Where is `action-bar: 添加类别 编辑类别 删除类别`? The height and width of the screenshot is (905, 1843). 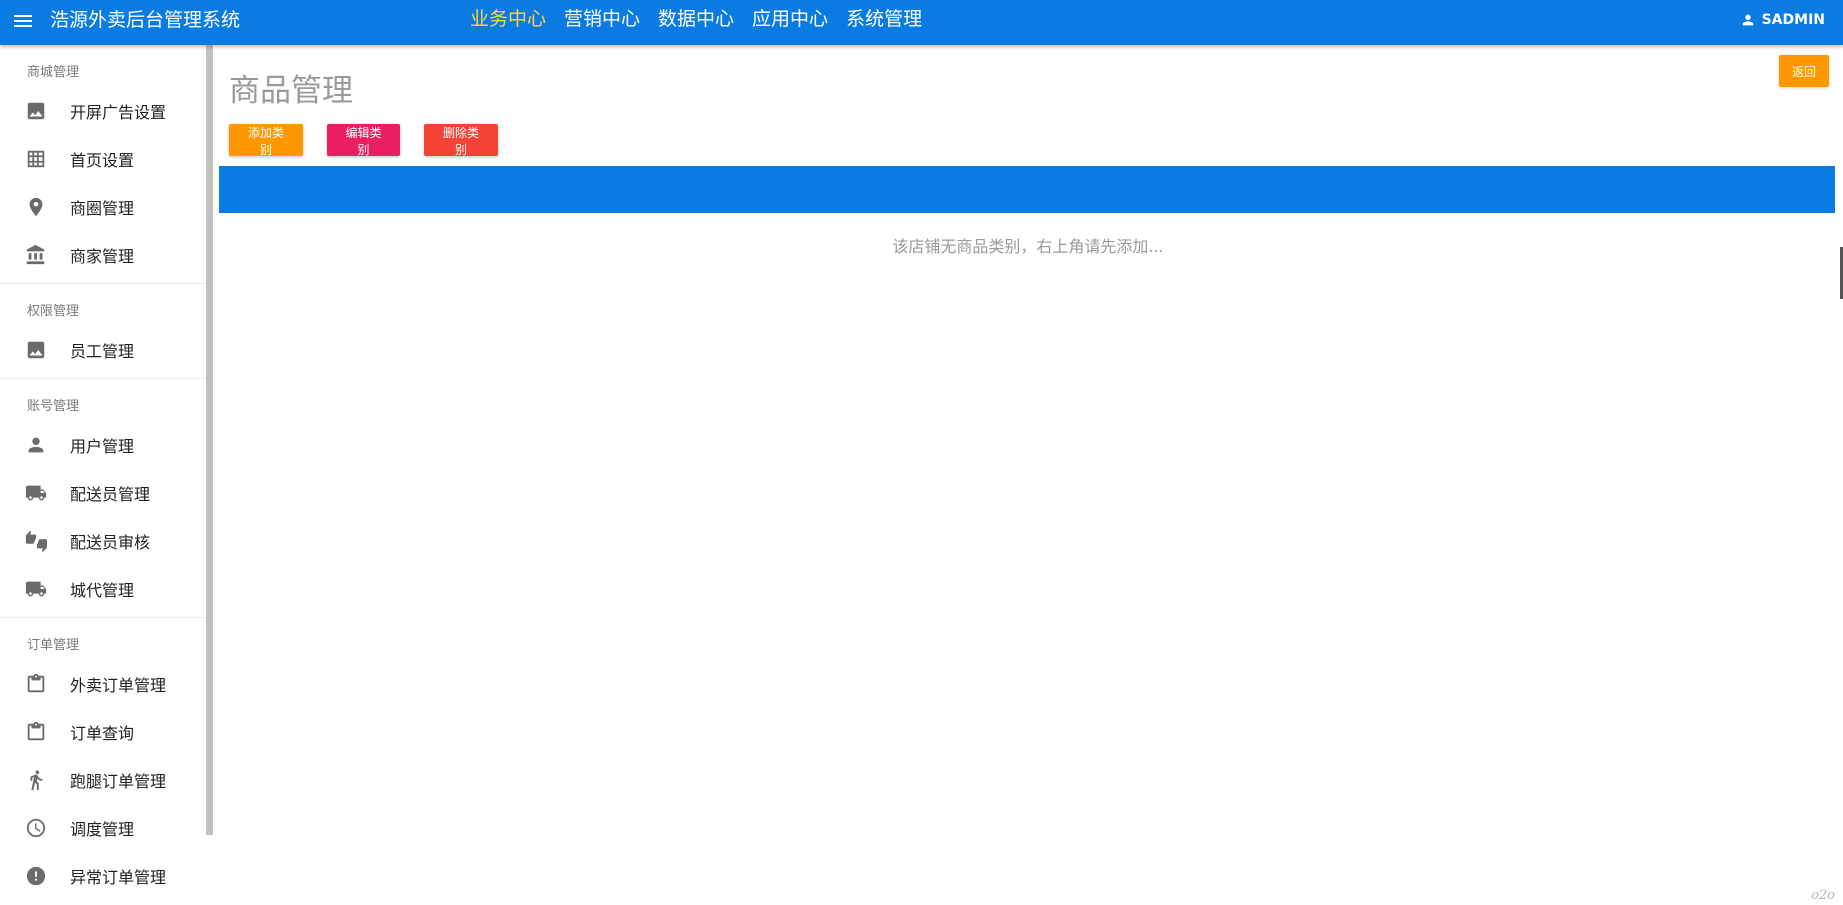 action-bar: 添加类别 编辑类别 删除类别 is located at coordinates (363, 140).